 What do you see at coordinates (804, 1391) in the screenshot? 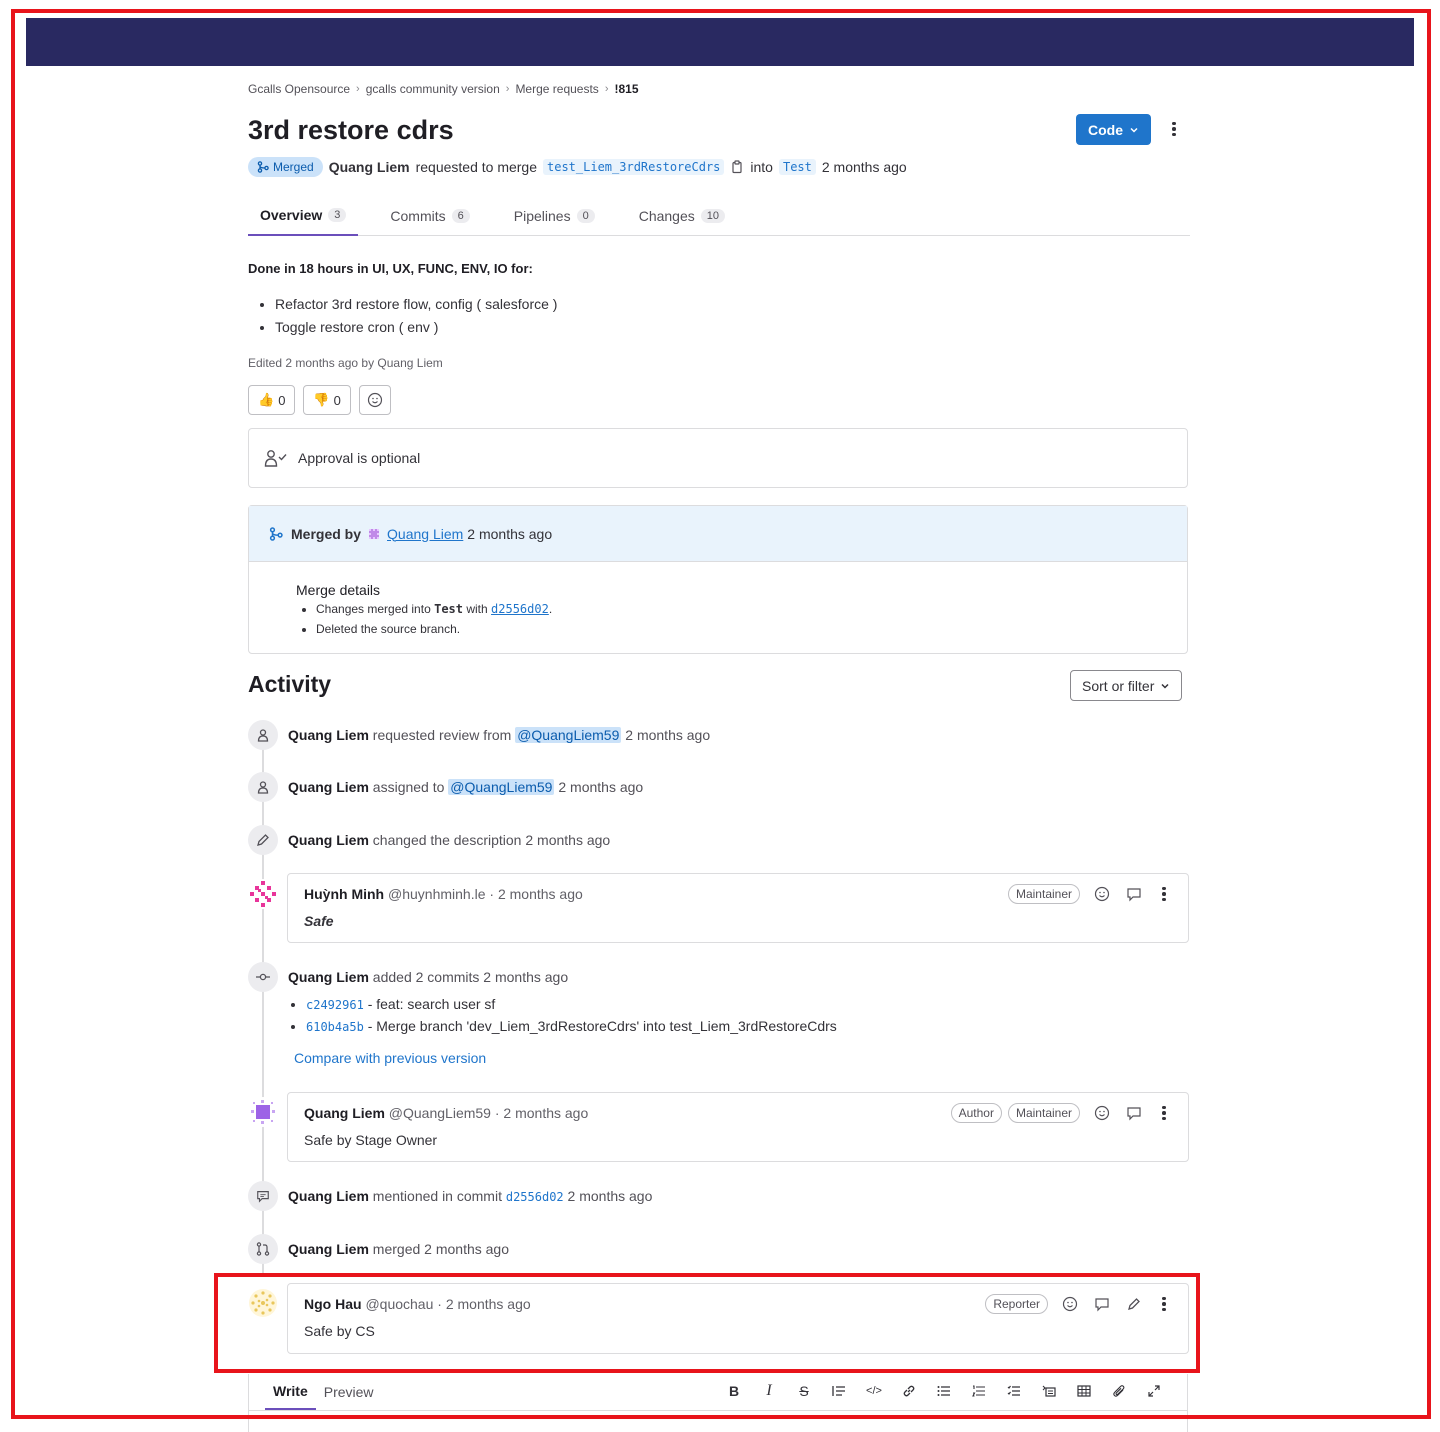
I see `strikethrough-icon: S` at bounding box center [804, 1391].